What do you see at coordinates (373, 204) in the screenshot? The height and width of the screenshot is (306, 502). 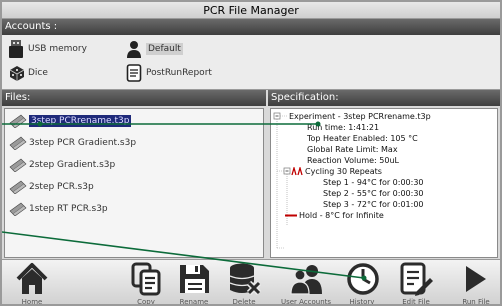 I see `spec-step: Step 3 - 72°C for 0:01:00` at bounding box center [373, 204].